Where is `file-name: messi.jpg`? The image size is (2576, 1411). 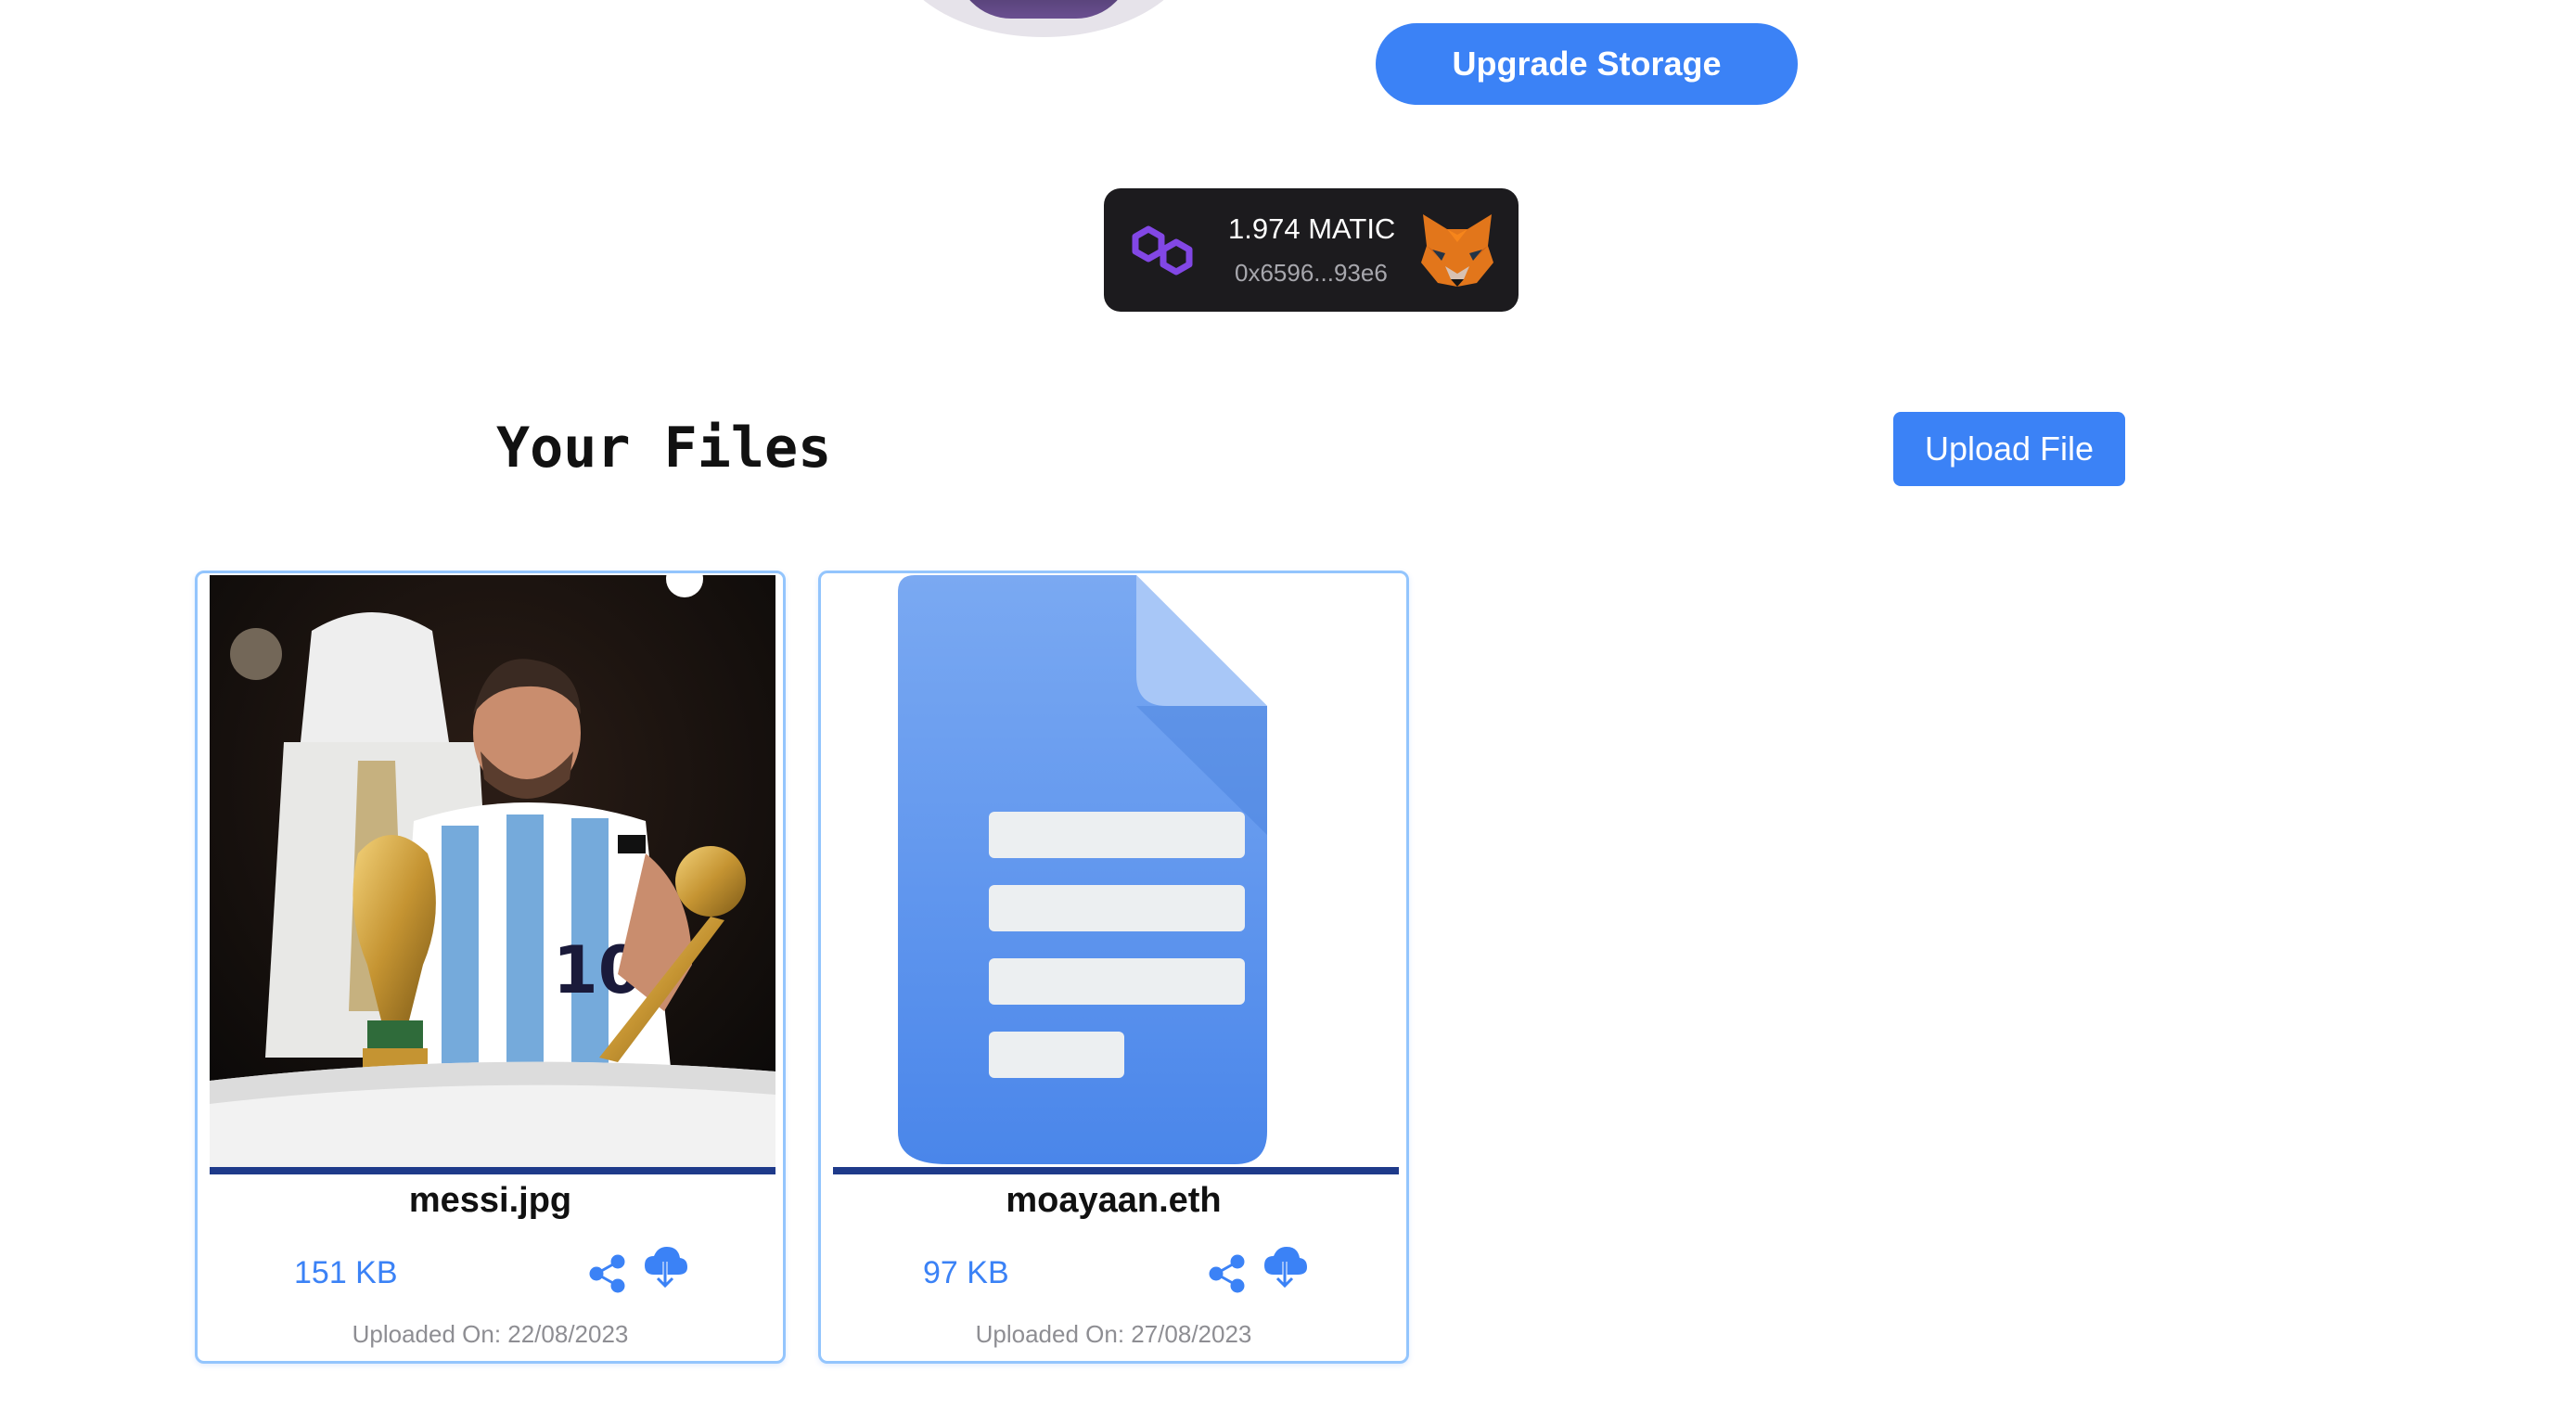 file-name: messi.jpg is located at coordinates (490, 1200).